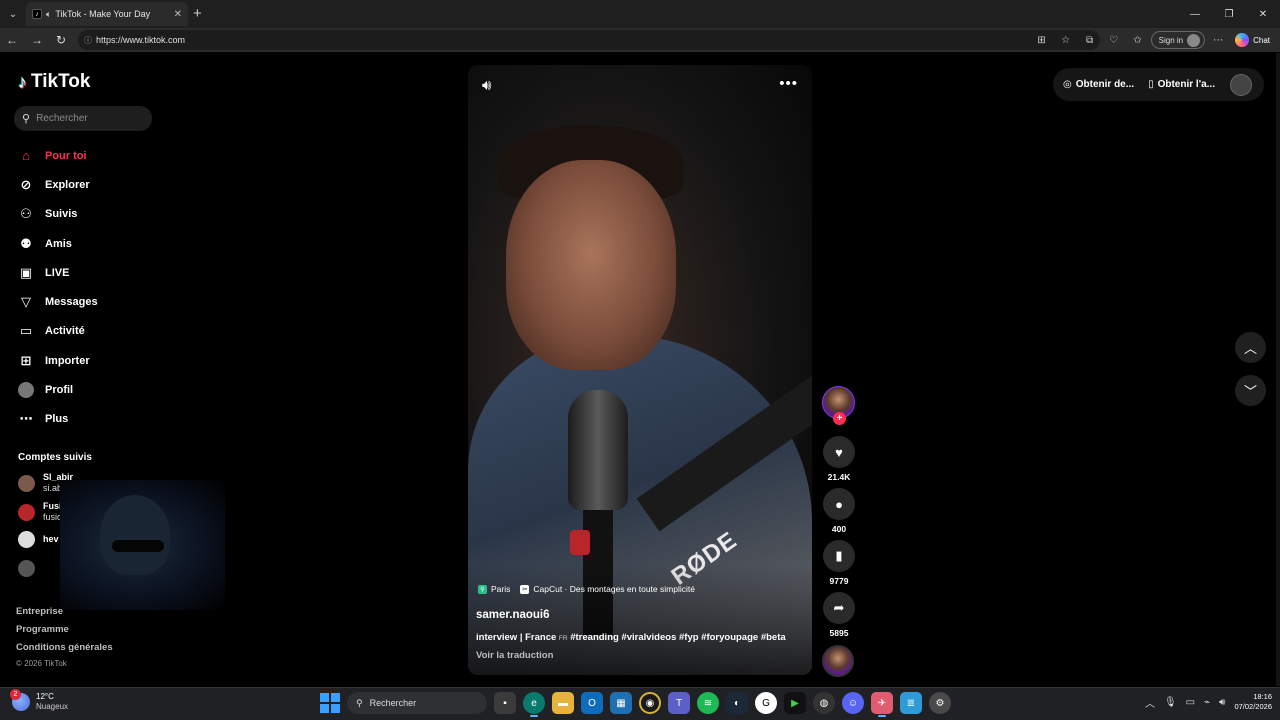  I want to click on extensions-icon: ⧉, so click(1090, 40).